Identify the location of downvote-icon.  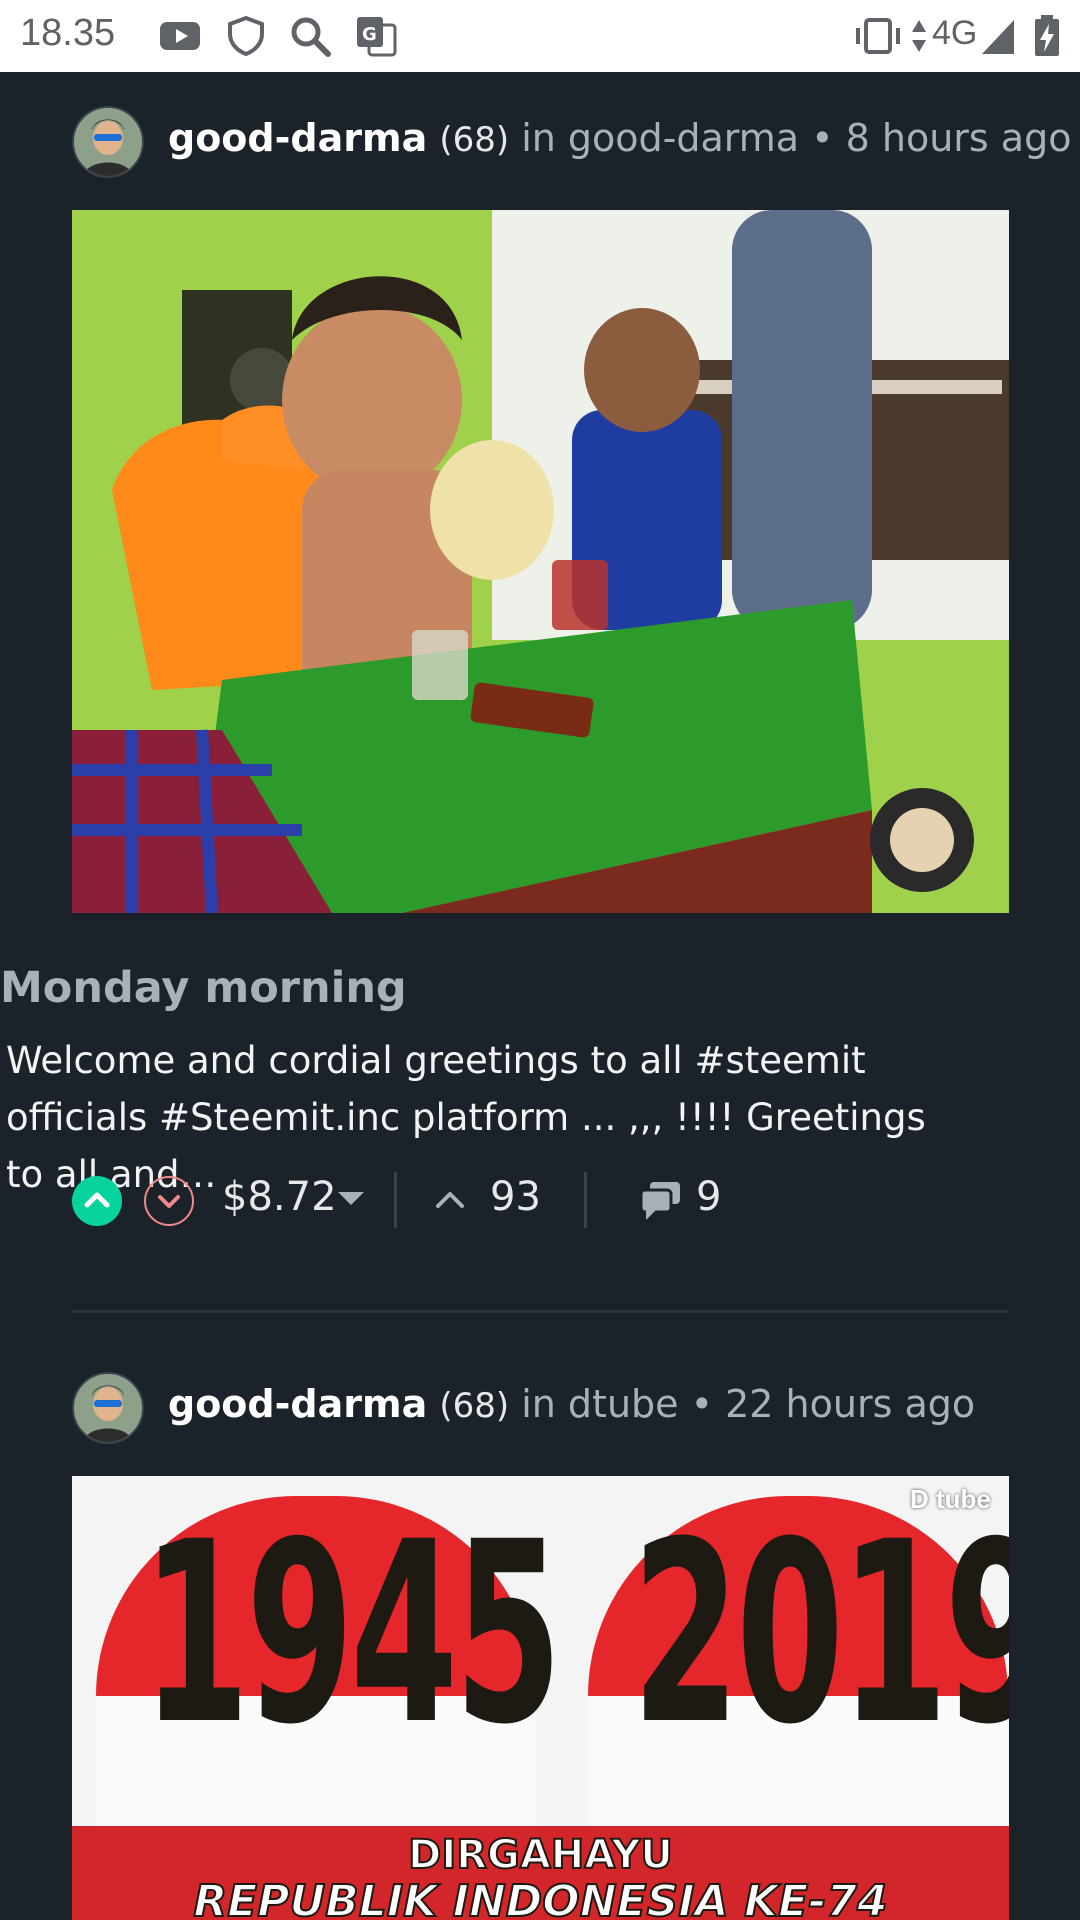
(169, 1201).